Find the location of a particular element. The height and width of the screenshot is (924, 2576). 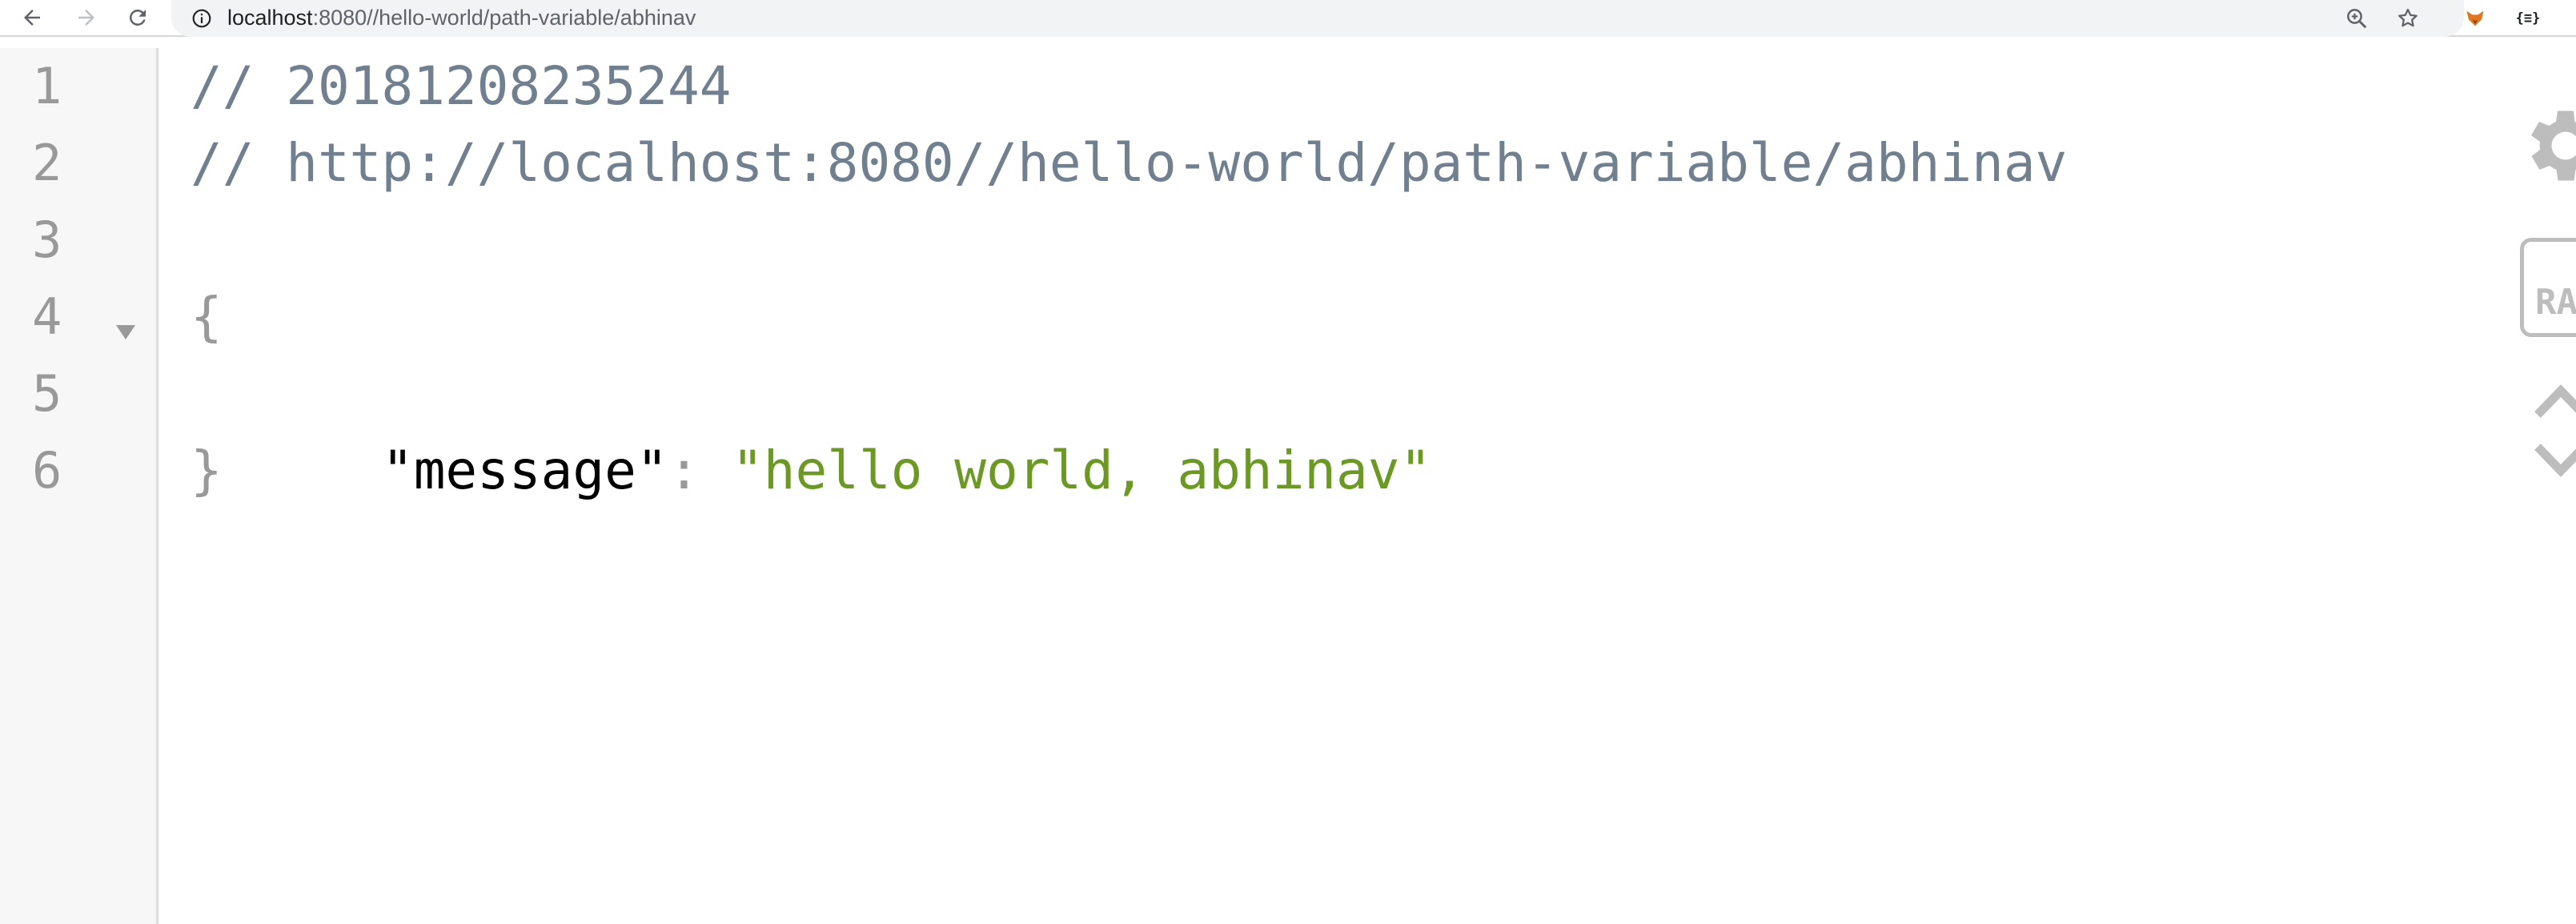

arrow-left-icon is located at coordinates (32, 18).